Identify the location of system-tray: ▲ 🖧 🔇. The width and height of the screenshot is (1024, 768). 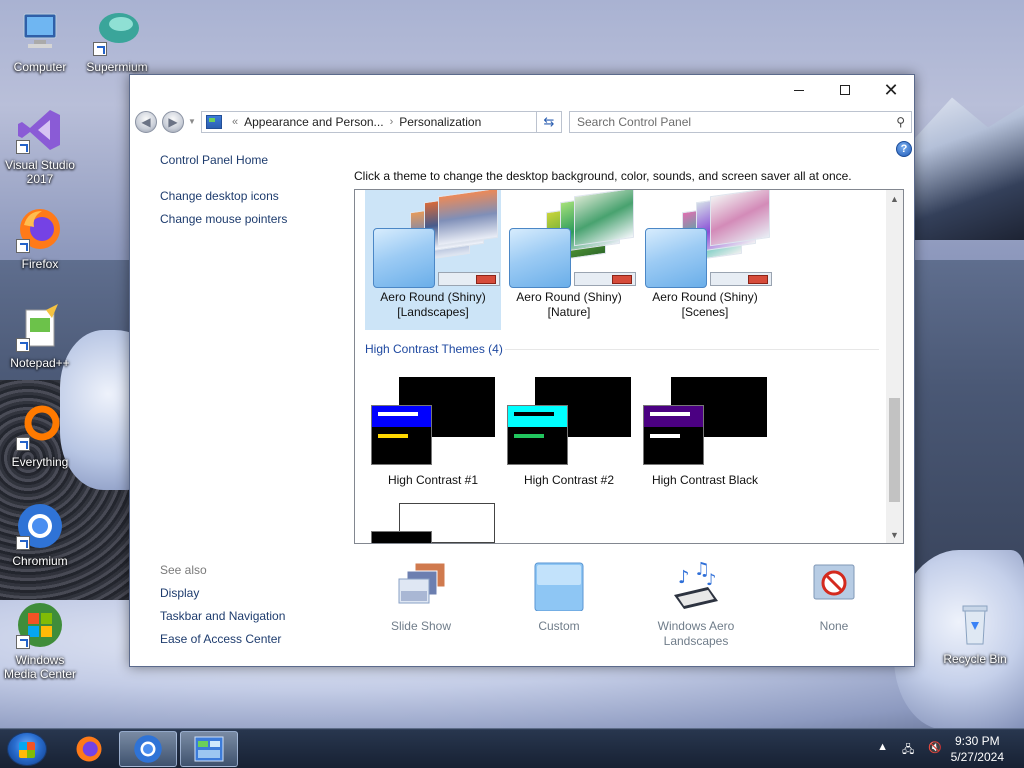
(909, 750).